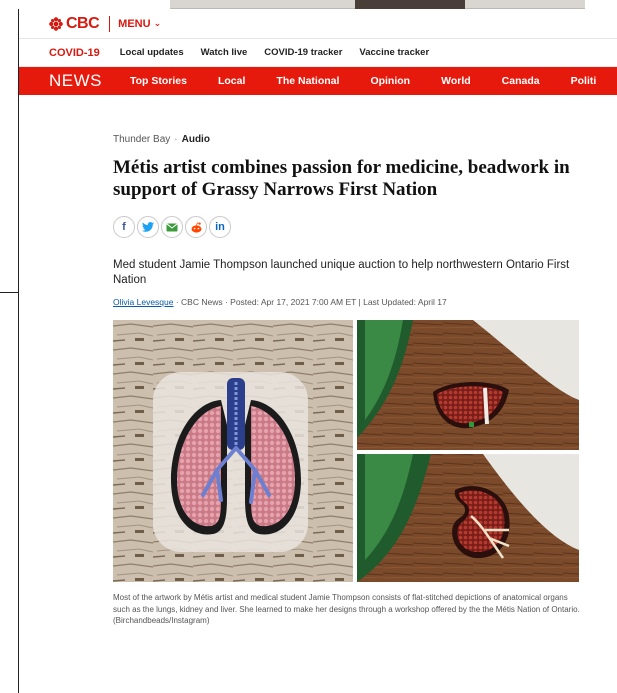  What do you see at coordinates (75, 81) in the screenshot?
I see `news-label: NEWS` at bounding box center [75, 81].